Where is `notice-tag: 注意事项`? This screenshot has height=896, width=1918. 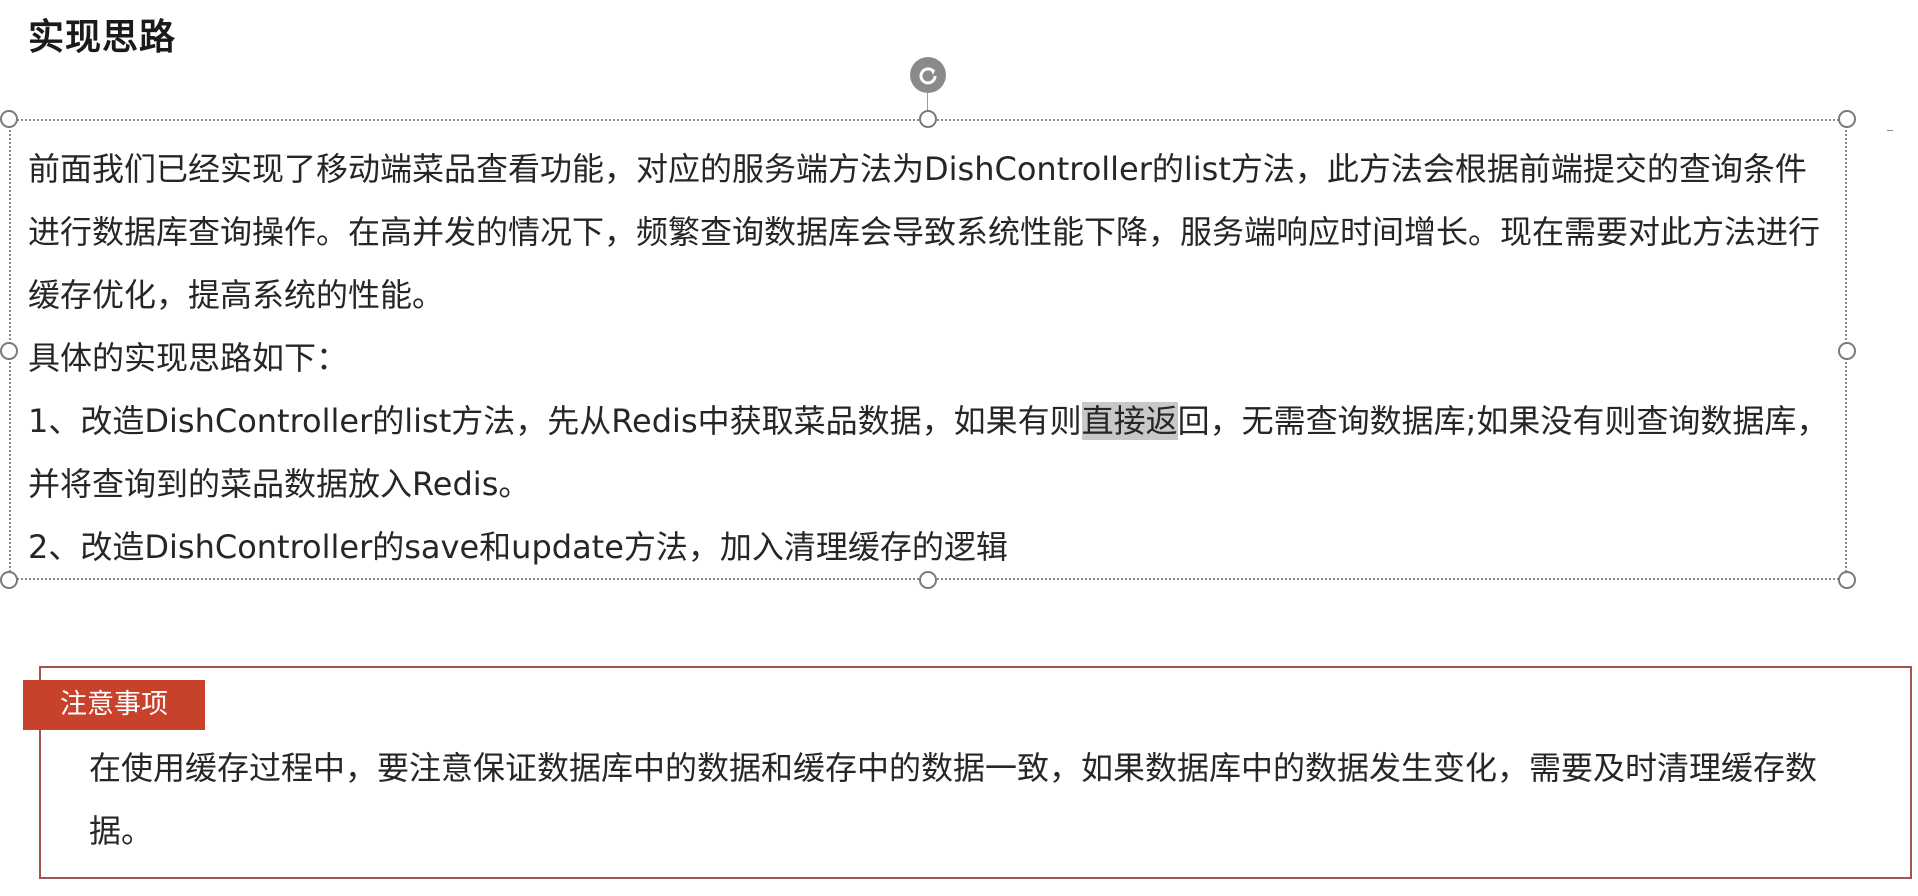
notice-tag: 注意事项 is located at coordinates (114, 705).